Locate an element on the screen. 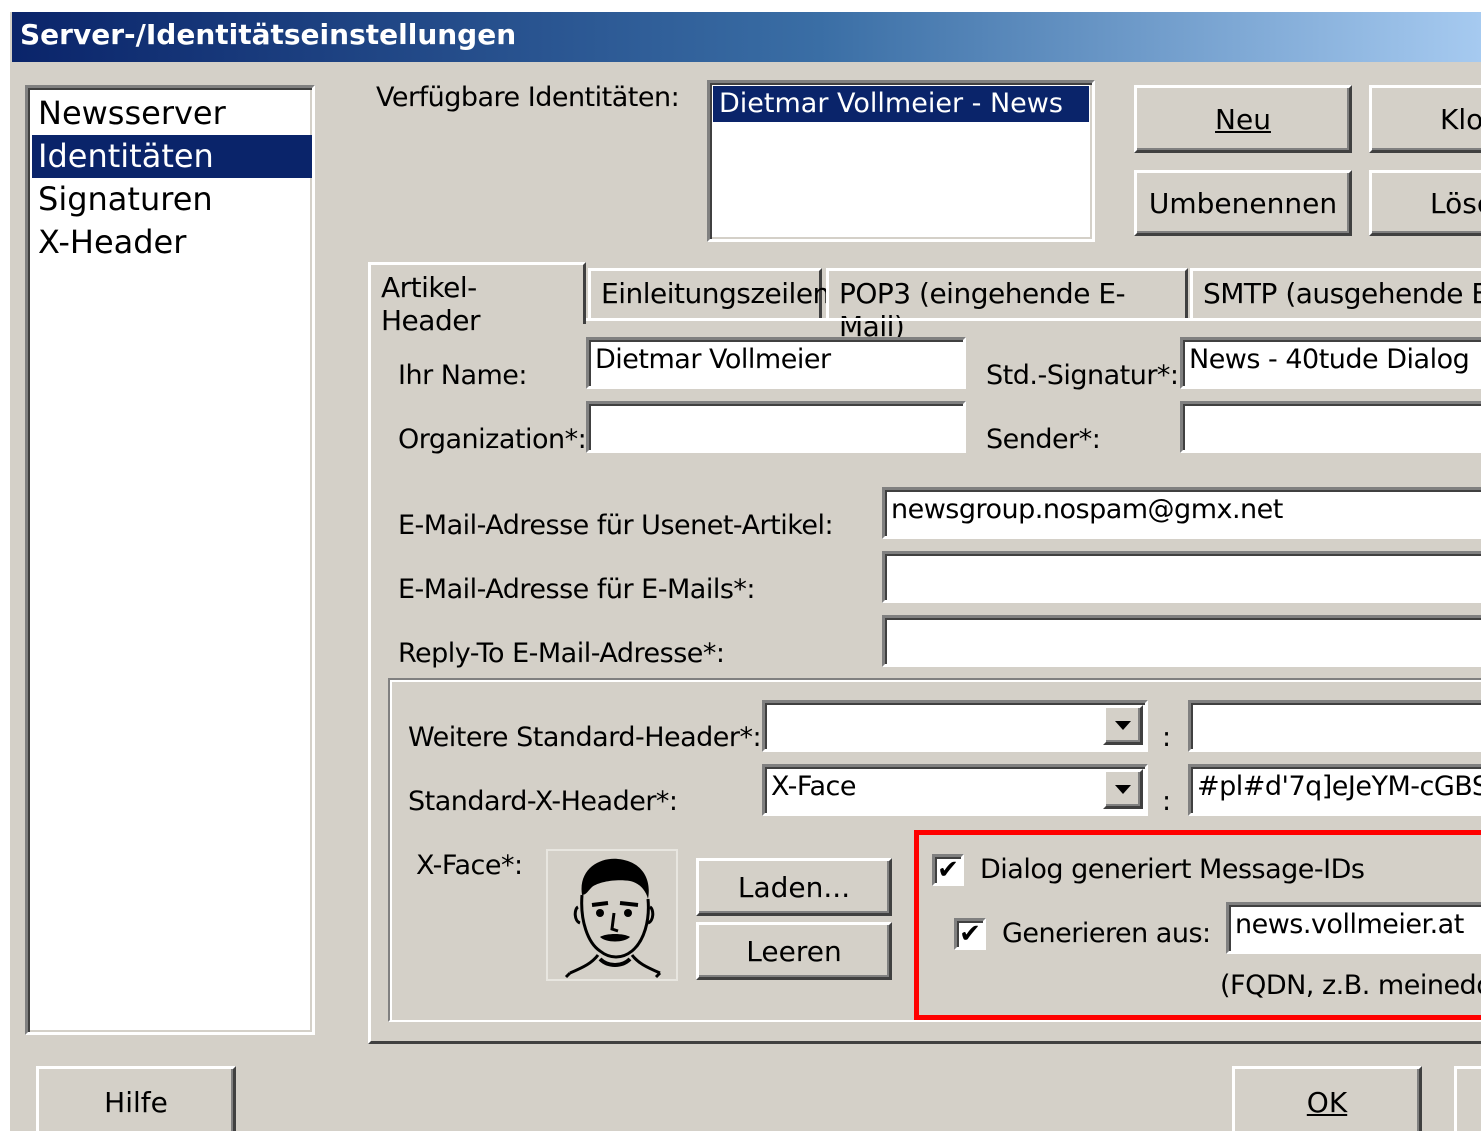  tab-pop3: POP3 (eingehende E-Mail) is located at coordinates (1007, 305).